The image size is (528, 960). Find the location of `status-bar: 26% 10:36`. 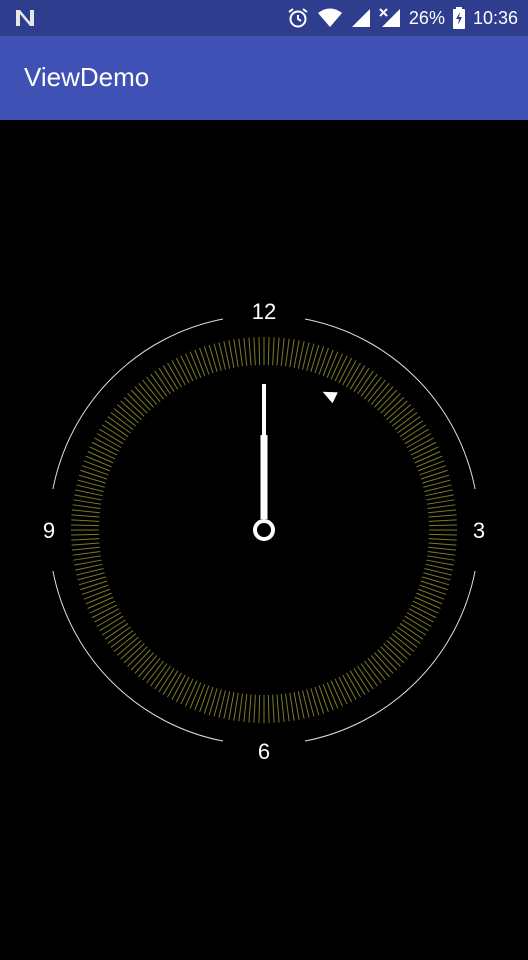

status-bar: 26% 10:36 is located at coordinates (264, 18).